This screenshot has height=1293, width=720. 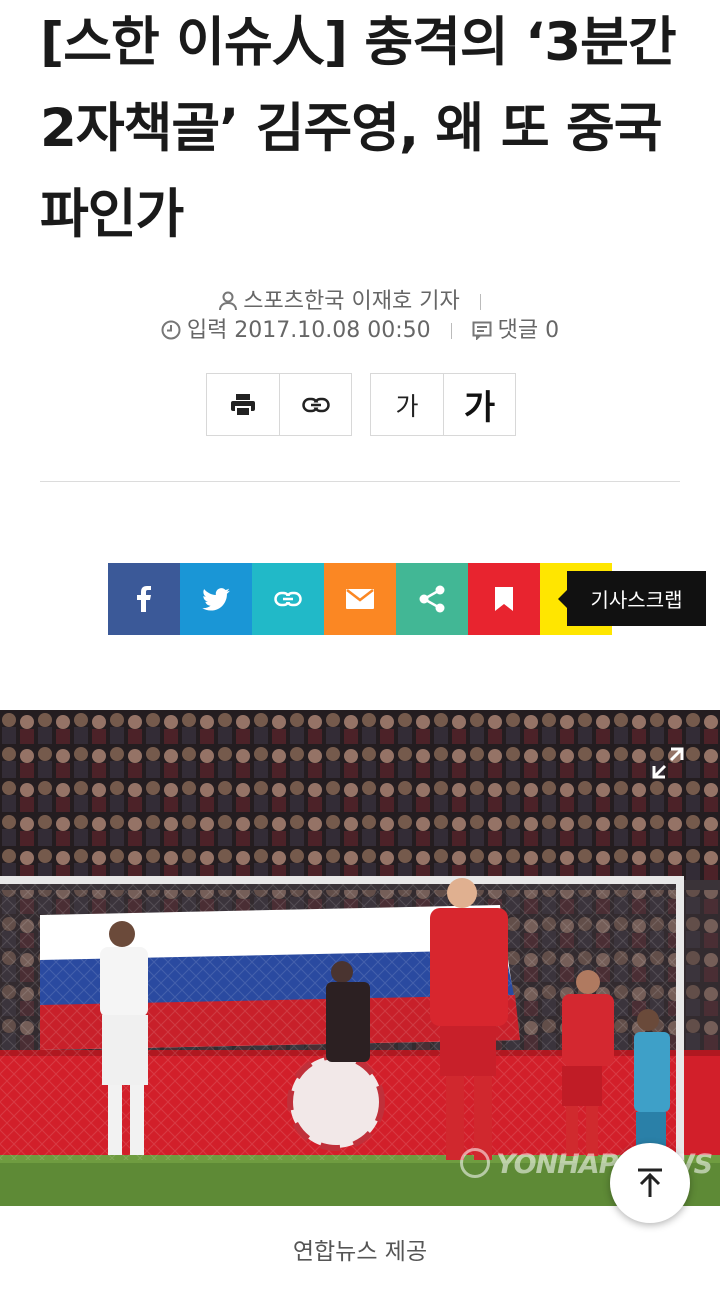 I want to click on twitter-share-button, so click(x=216, y=599).